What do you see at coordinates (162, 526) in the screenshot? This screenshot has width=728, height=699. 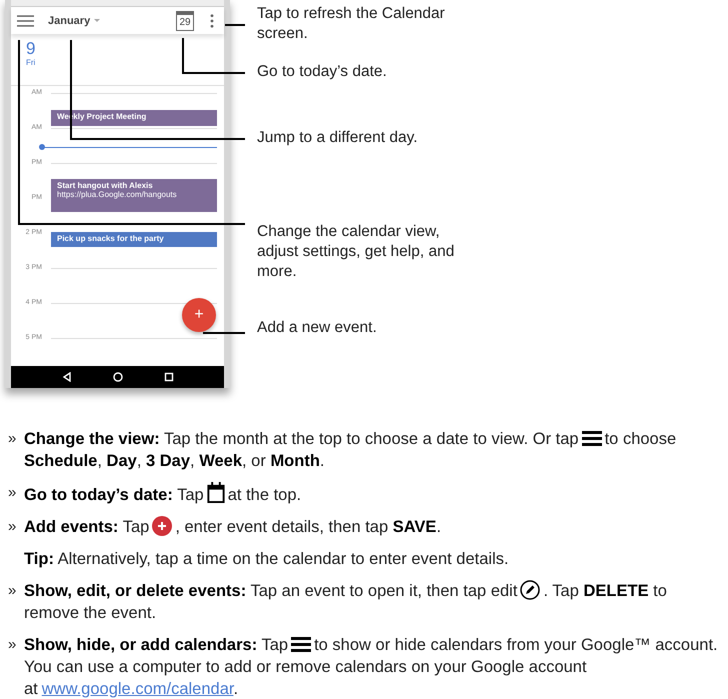 I see `add-icon` at bounding box center [162, 526].